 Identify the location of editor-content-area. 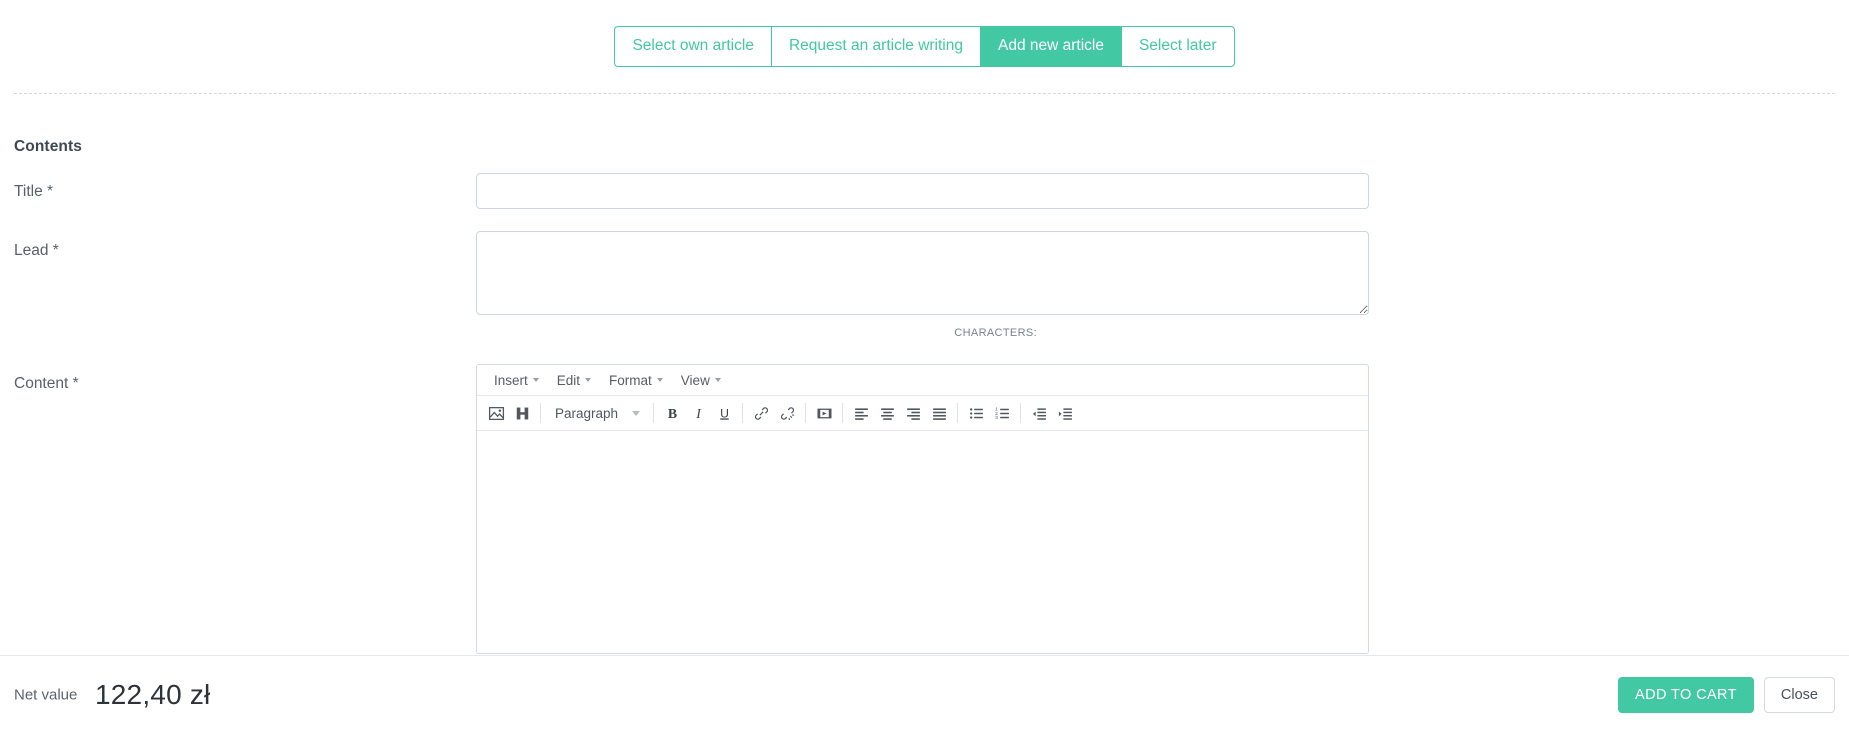
(922, 542).